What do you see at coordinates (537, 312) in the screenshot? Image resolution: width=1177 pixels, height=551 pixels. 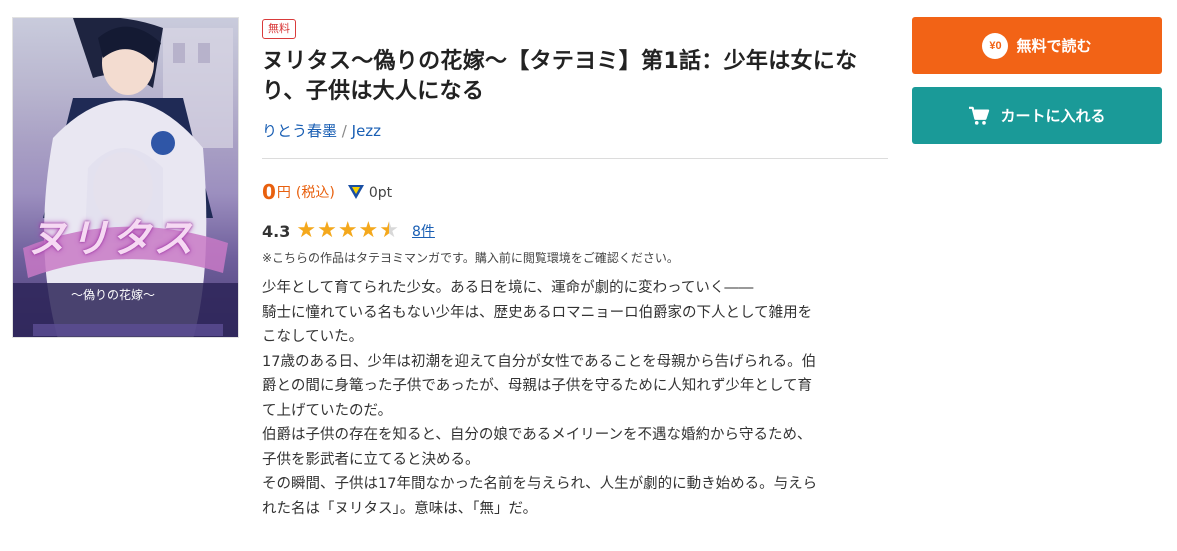 I see `description-line: 騎士に憧れている名もない少年は、歴史あるロマニョーロ伯爵家の下人として雑用を` at bounding box center [537, 312].